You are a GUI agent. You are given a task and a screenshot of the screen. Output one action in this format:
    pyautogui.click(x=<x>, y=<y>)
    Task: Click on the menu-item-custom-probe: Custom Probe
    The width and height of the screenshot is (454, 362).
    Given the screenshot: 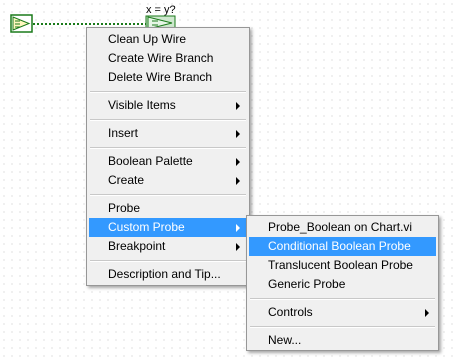 What is the action you would take?
    pyautogui.click(x=168, y=227)
    